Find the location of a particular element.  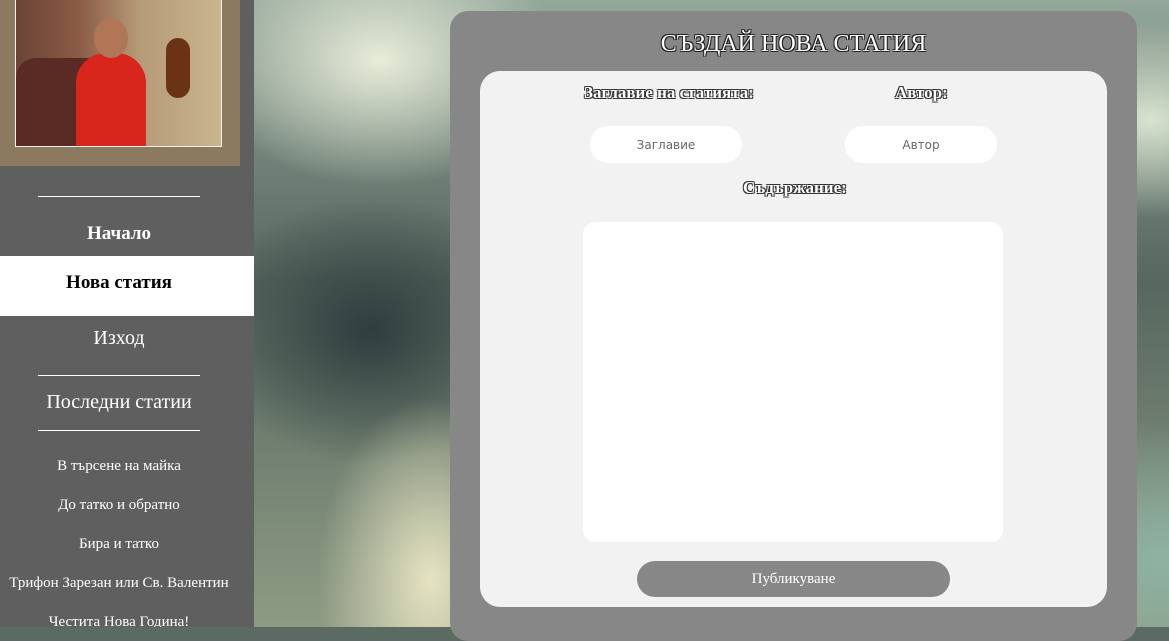

nav-logout: Изход is located at coordinates (119, 338).